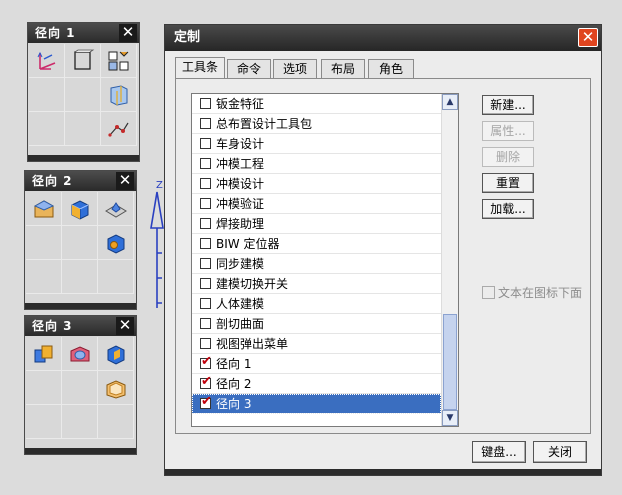 The width and height of the screenshot is (622, 495). What do you see at coordinates (316, 144) in the screenshot?
I see `list-item: 车身设计` at bounding box center [316, 144].